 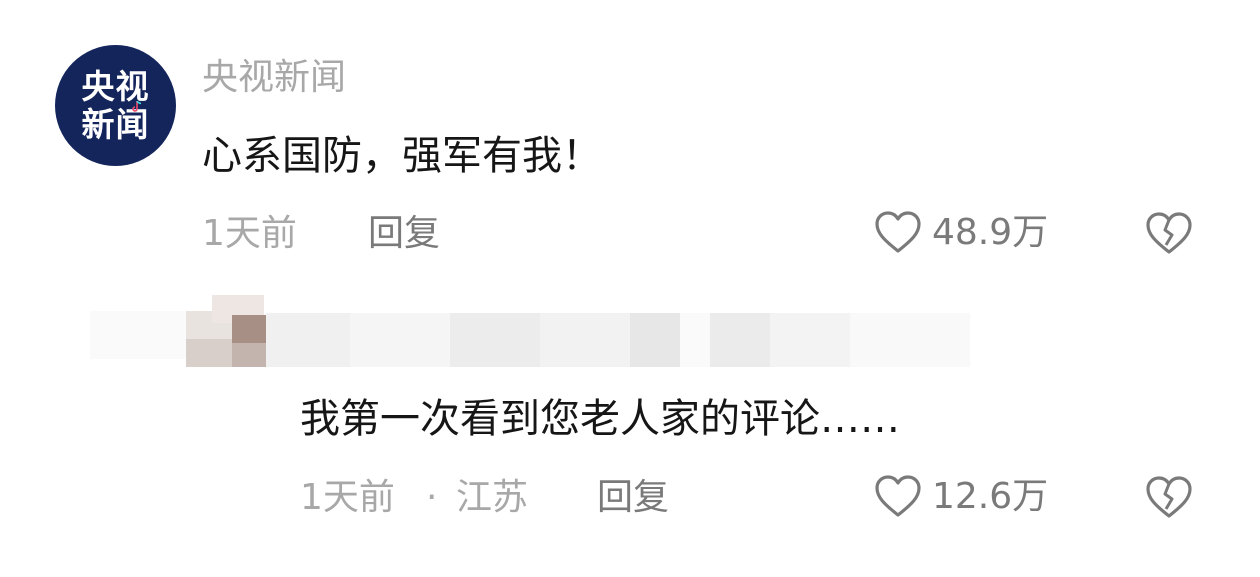 What do you see at coordinates (633, 498) in the screenshot?
I see `reply-reply-button: 回复` at bounding box center [633, 498].